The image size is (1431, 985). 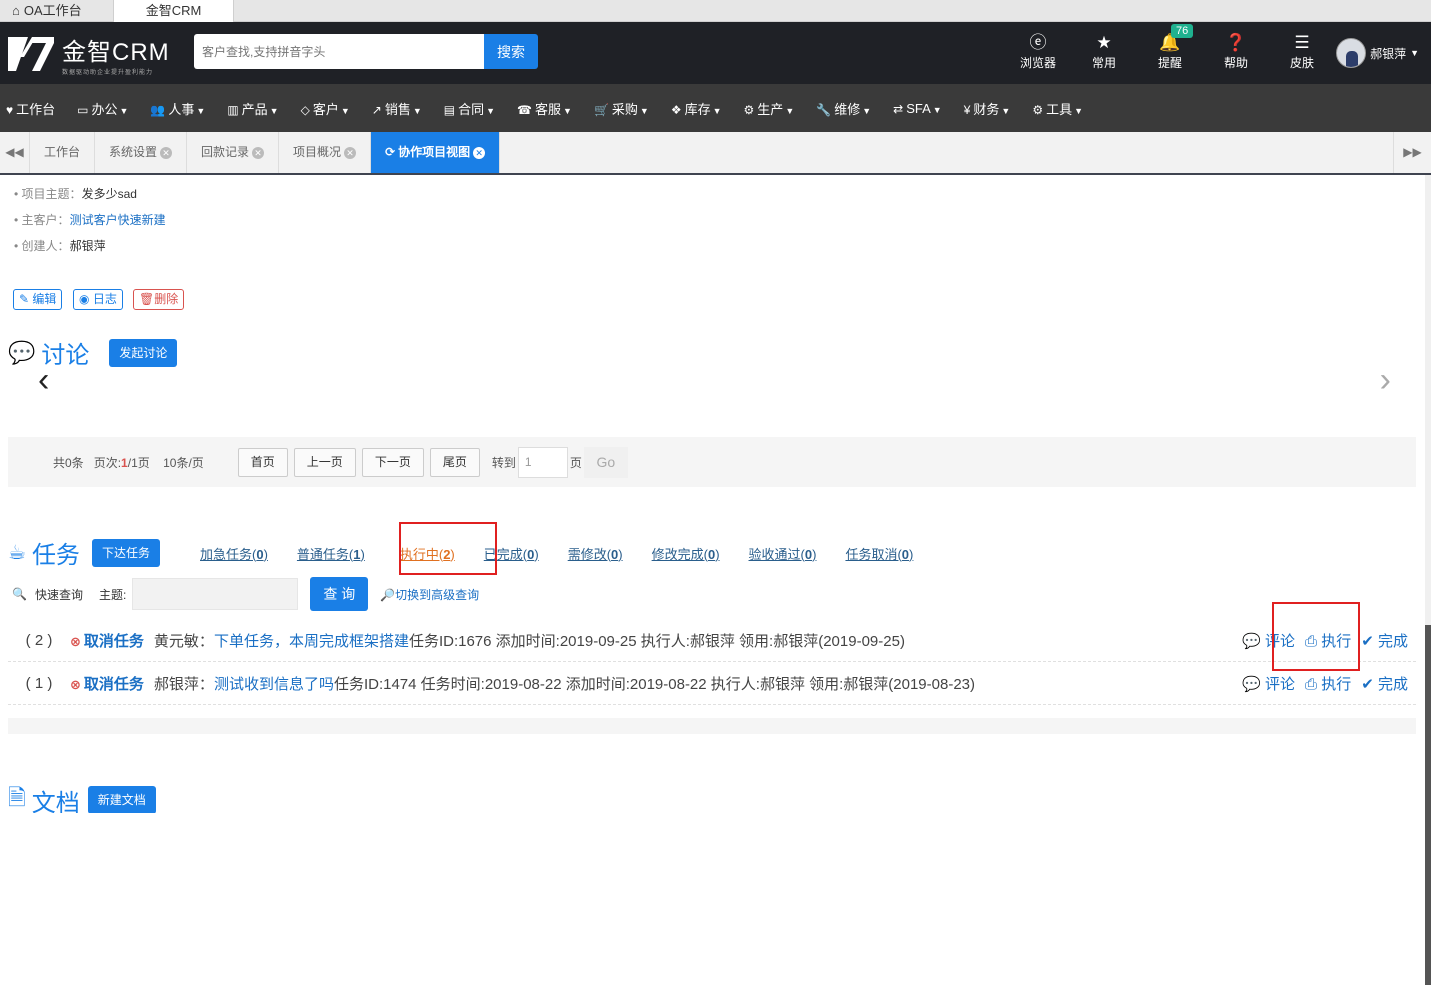 I want to click on browser-tab-oa: ⌂ OA工作台, so click(x=57, y=11).